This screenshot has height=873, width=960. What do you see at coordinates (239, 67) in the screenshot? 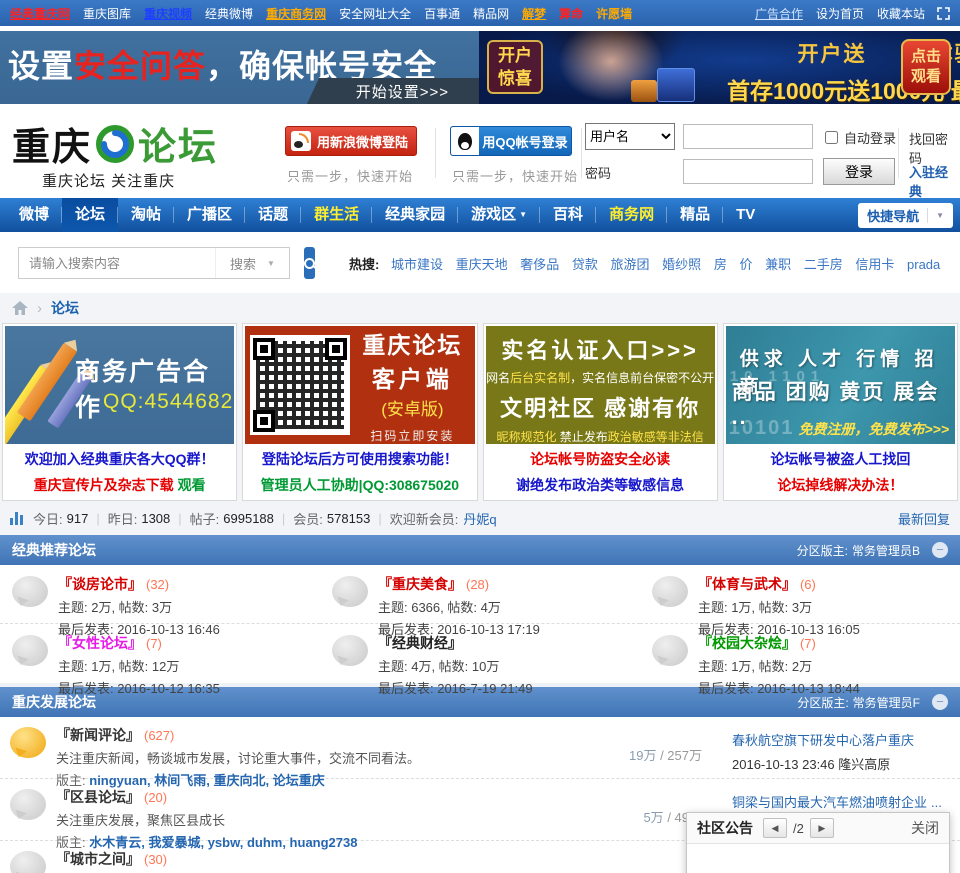
I see `security-qa-banner: 设置安全问答，确保帐号安全 开始设置>>>` at bounding box center [239, 67].